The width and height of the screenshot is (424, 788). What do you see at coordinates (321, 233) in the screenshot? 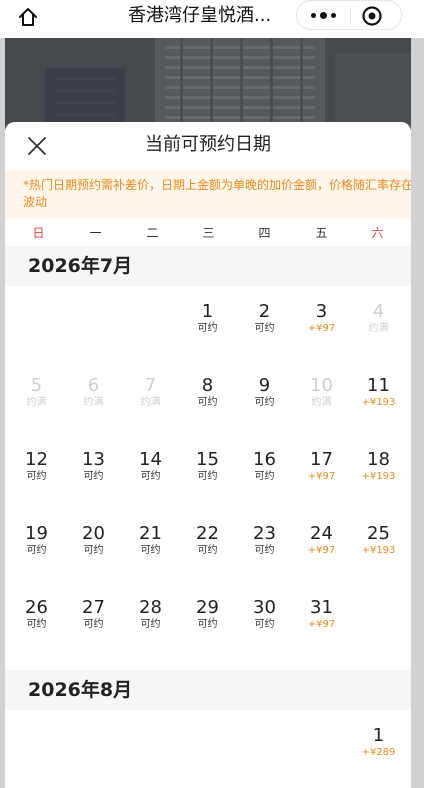
I see `weekday-fri: 五` at bounding box center [321, 233].